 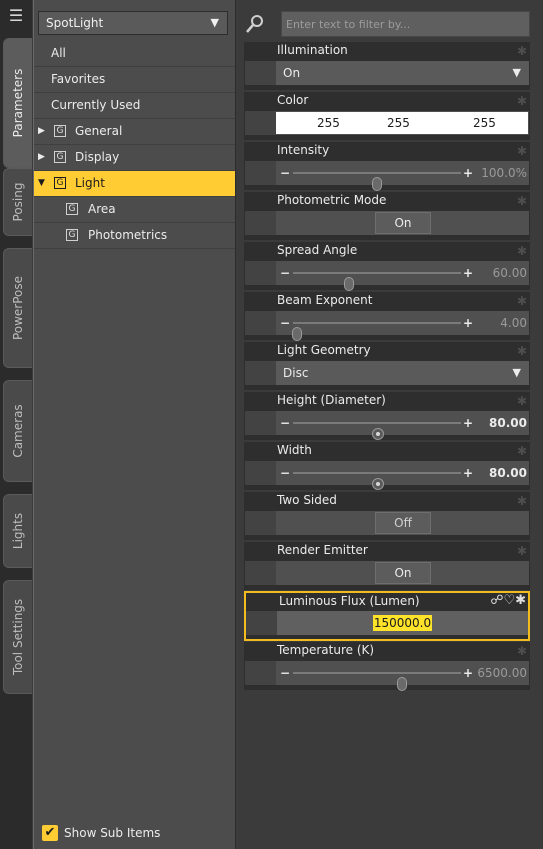 I want to click on tree-item-display: ▶ G Display, so click(x=134, y=158).